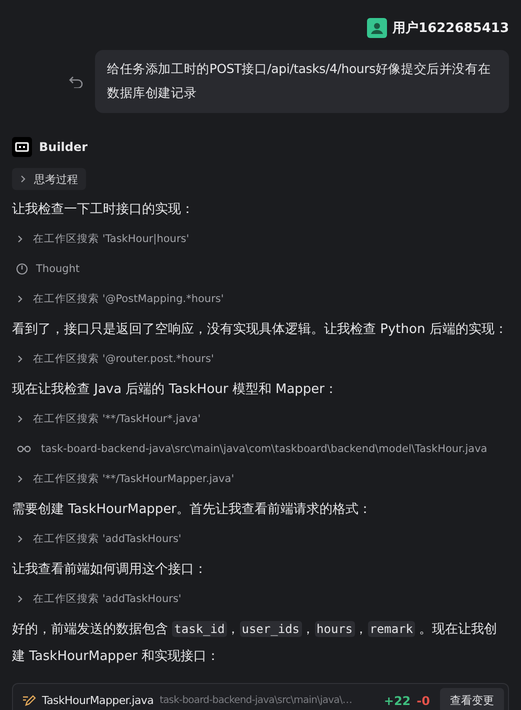  What do you see at coordinates (128, 299) in the screenshot?
I see `search-step: 在工作区搜索 '@PostMapping.*hours'` at bounding box center [128, 299].